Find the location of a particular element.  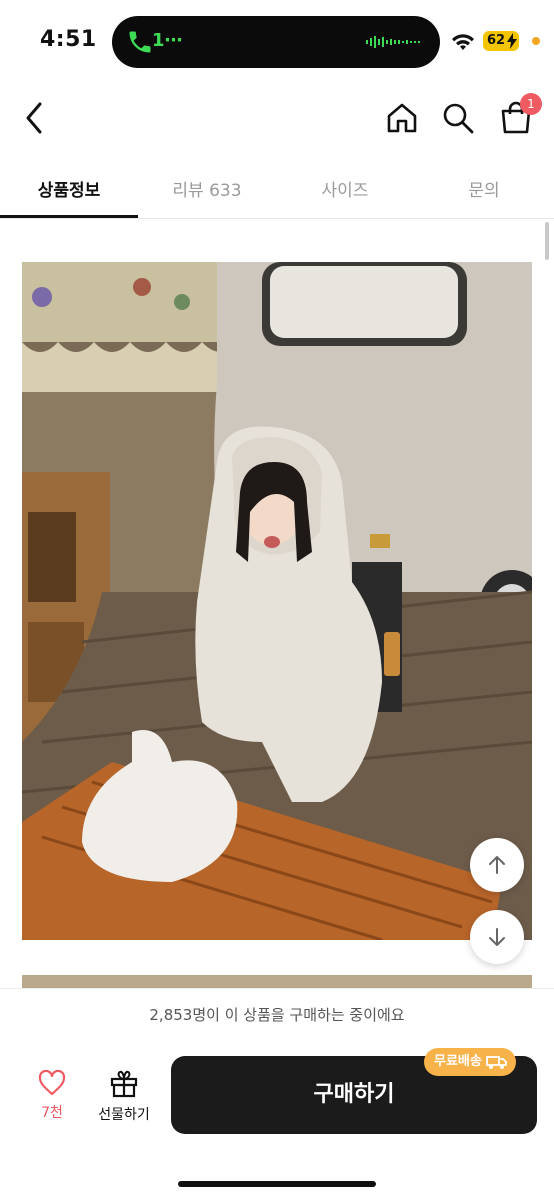

scroll-bottom-button is located at coordinates (497, 937).